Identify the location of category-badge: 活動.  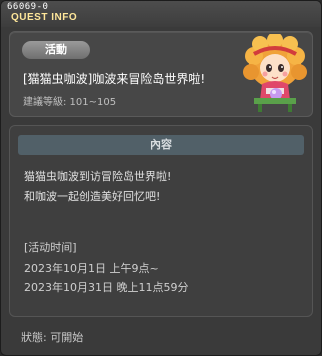
(56, 50).